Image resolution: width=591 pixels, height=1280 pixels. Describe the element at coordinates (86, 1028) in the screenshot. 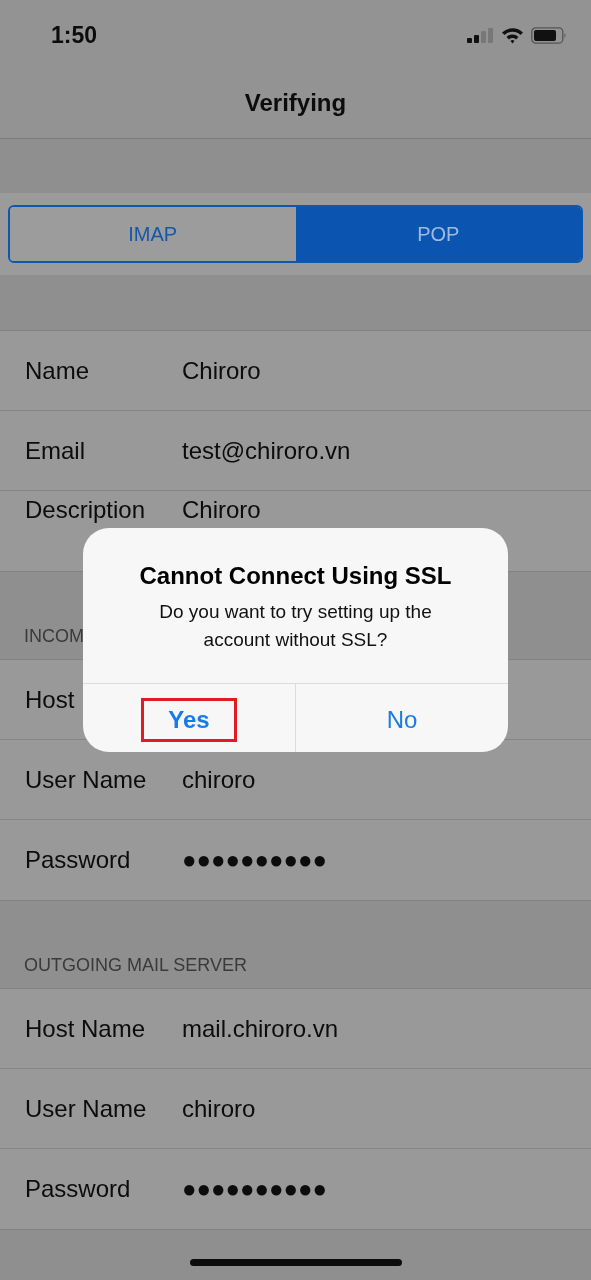

I see `field-label: Host Name` at that location.